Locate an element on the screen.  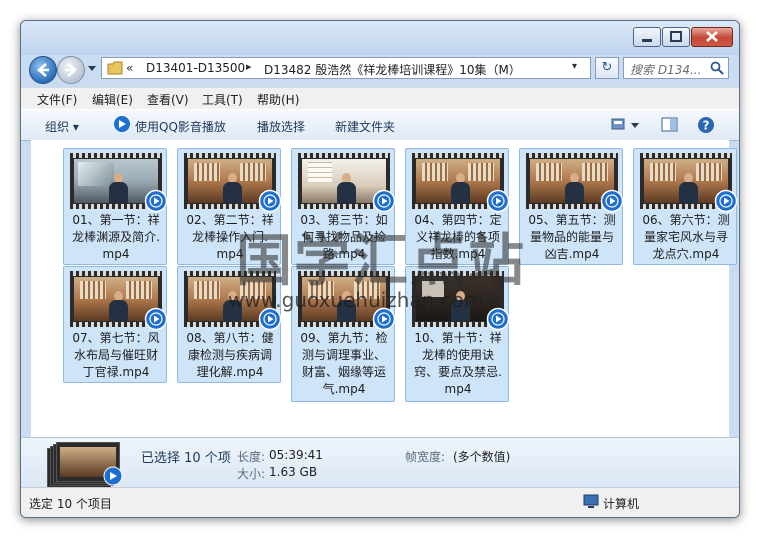
address-dropdown-icon: ▾ is located at coordinates (574, 66).